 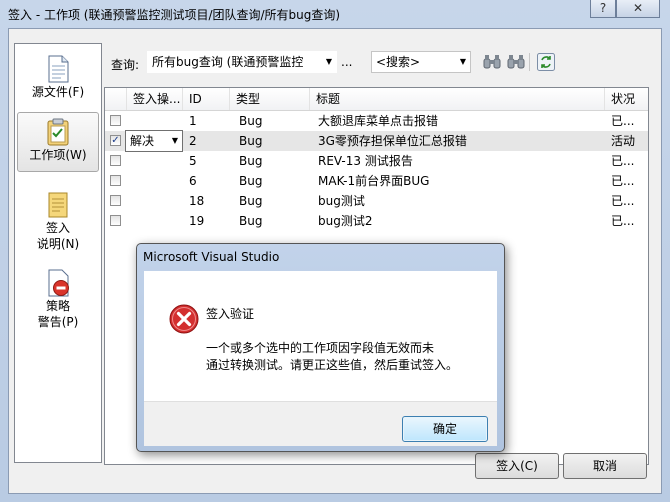 I want to click on nav-item-checkin-notes: 签入 说明(N), so click(x=58, y=222).